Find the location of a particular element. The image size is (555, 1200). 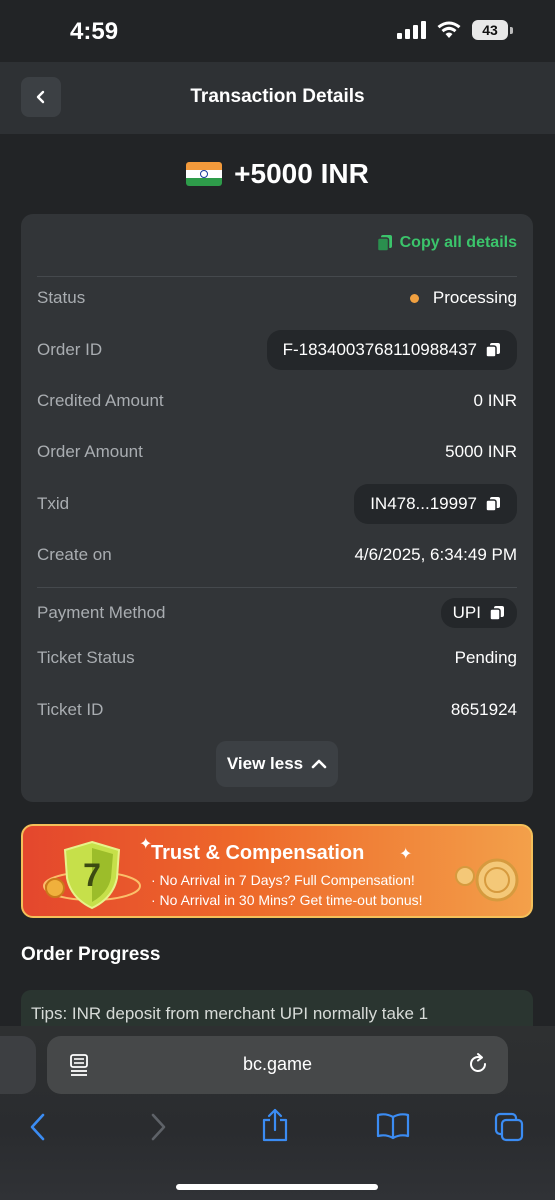

status-icons: 43 is located at coordinates (455, 30).